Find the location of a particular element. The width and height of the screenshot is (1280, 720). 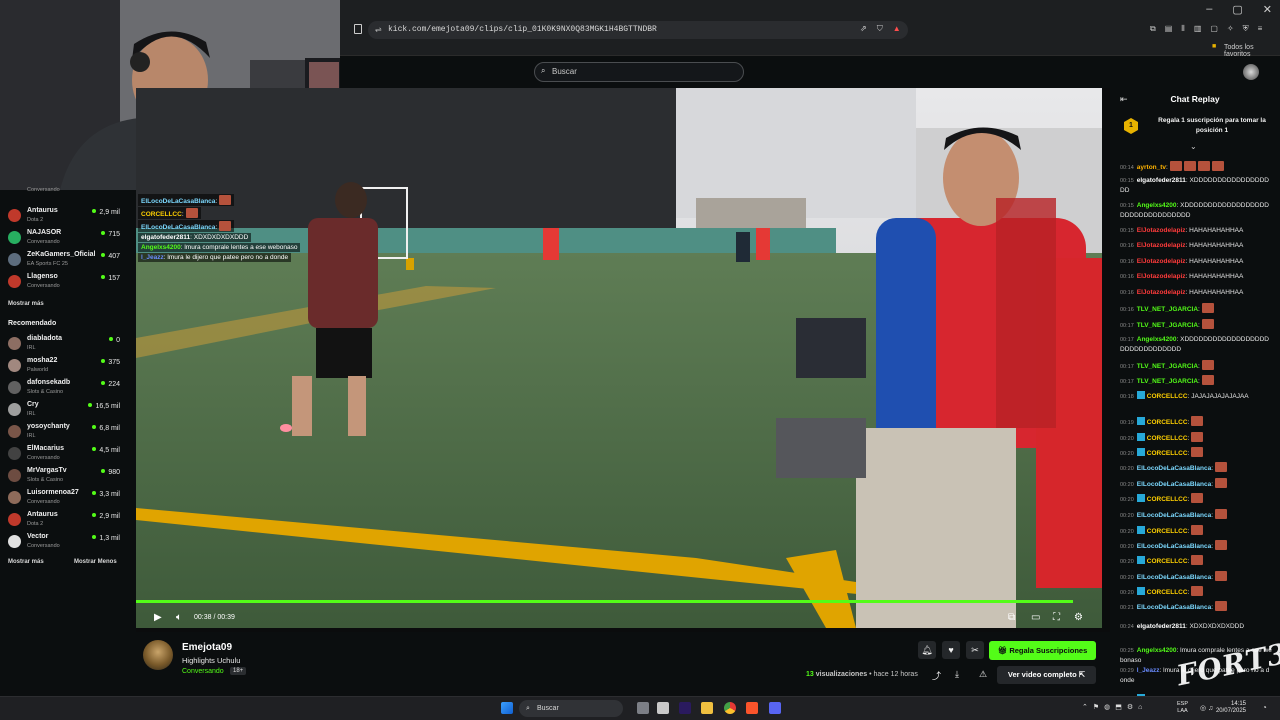

sidebar-item-zekagamers: ZeKaGamers_Oficial EA Sports FC 25 407 is located at coordinates (64, 260).